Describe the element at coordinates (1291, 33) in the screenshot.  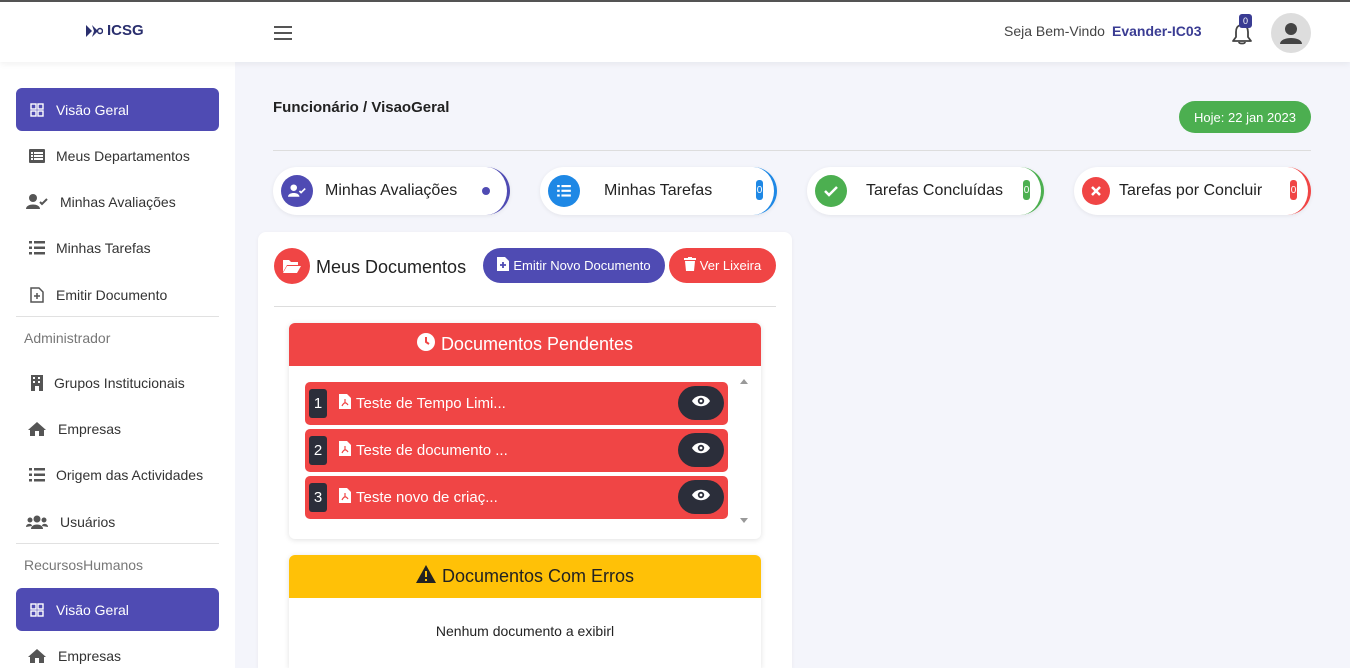
I see `avatar` at that location.